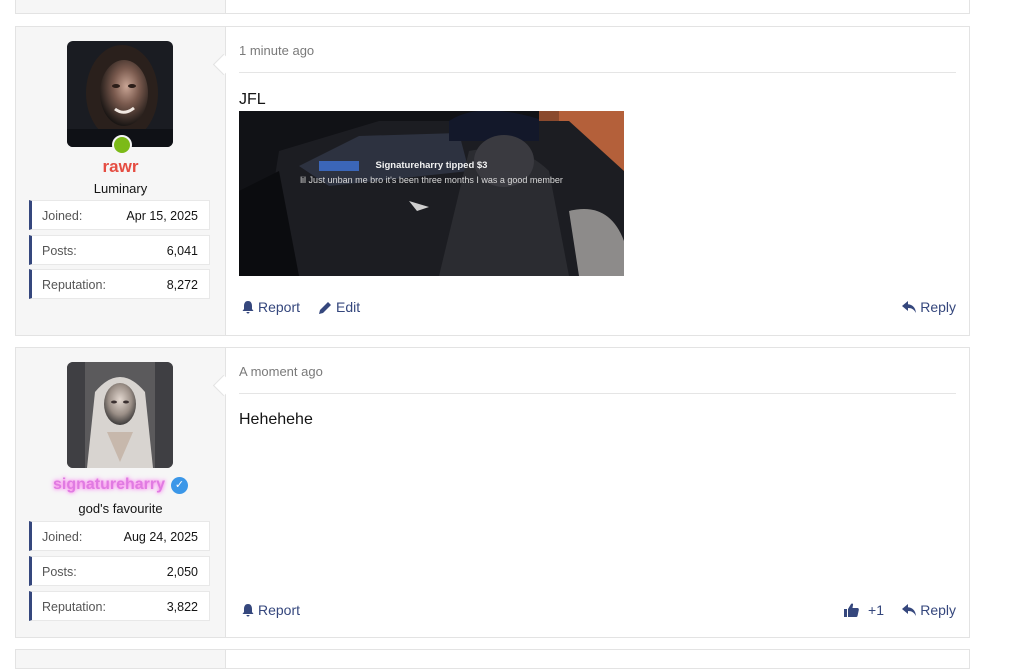  What do you see at coordinates (851, 610) in the screenshot?
I see `thumbs-up-icon` at bounding box center [851, 610].